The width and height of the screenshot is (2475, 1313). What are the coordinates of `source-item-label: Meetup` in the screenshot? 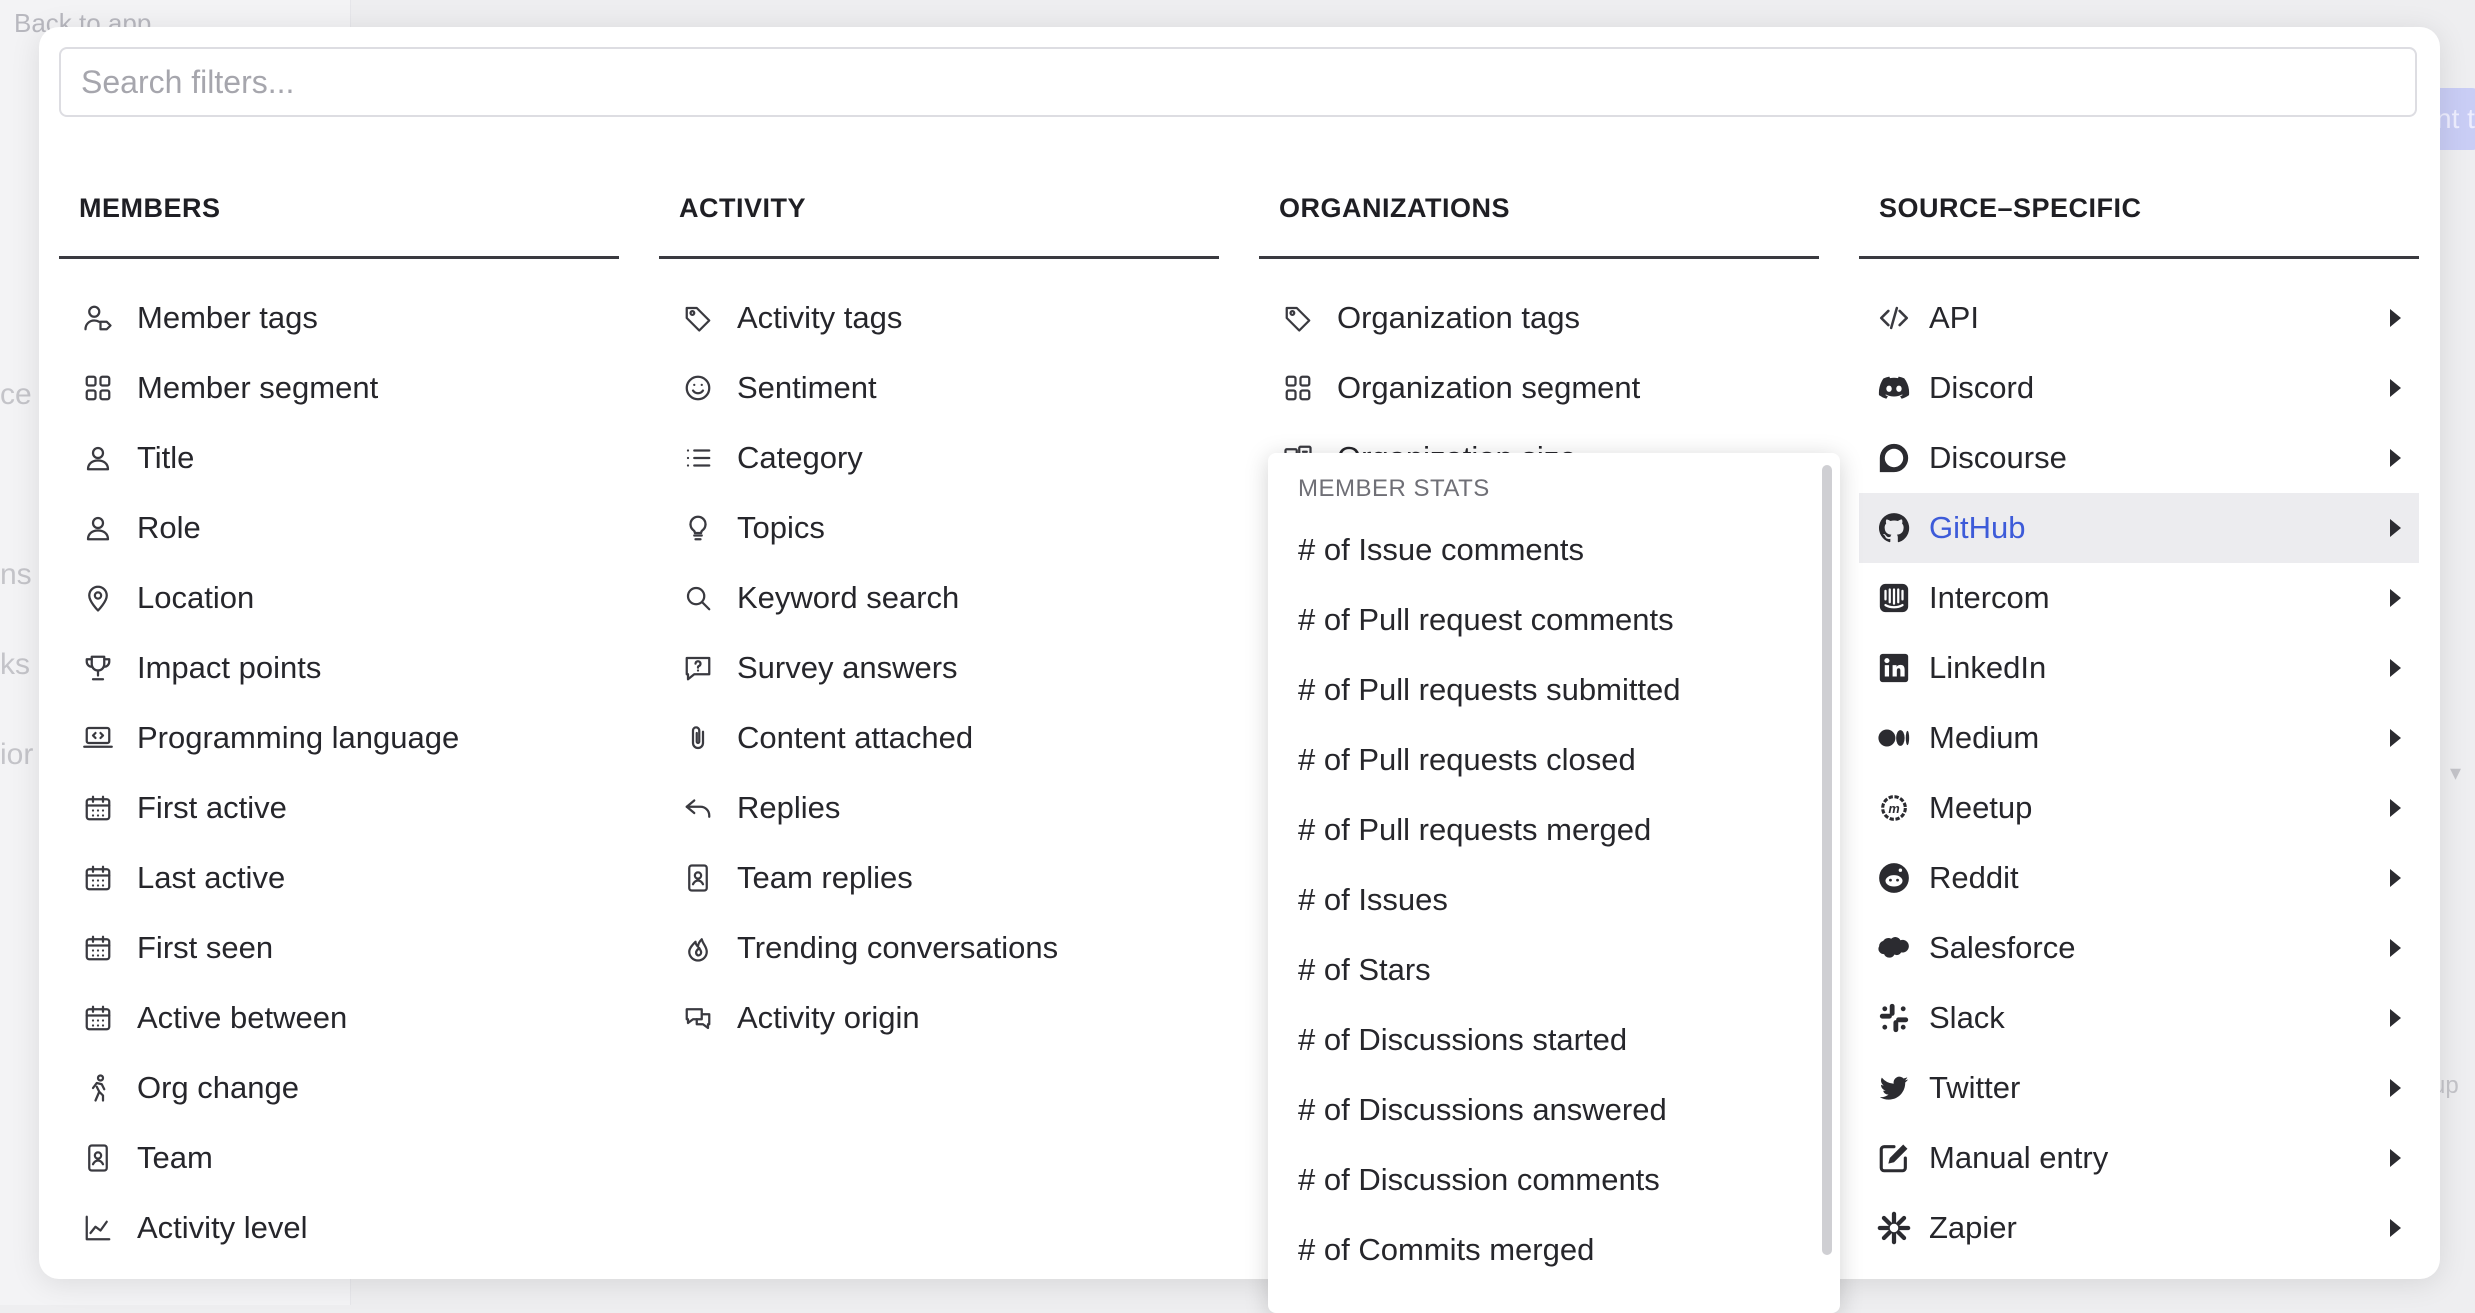 It's located at (1981, 807).